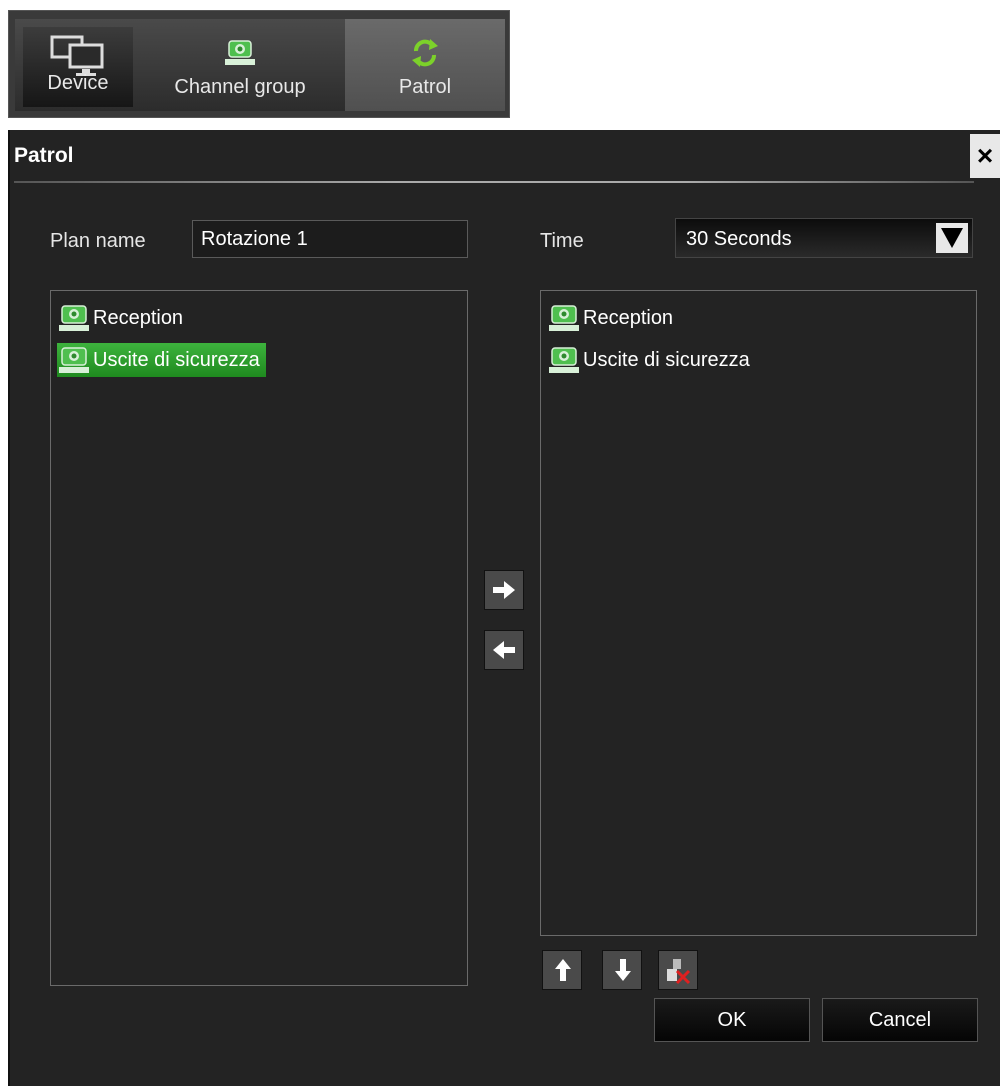  I want to click on cancel-button: Cancel, so click(900, 1020).